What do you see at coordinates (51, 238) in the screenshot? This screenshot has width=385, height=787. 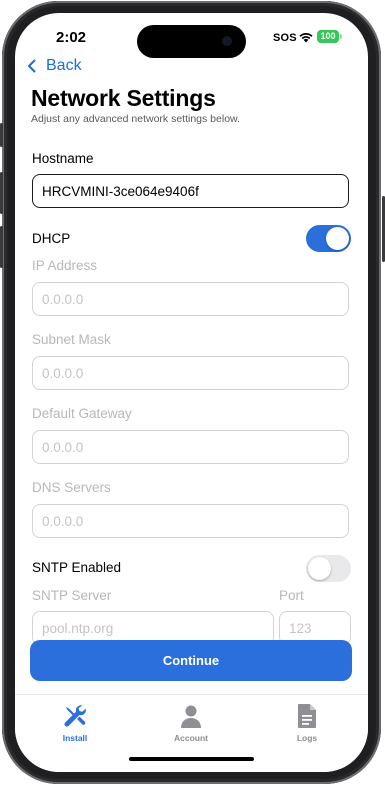 I see `dhcp-label: DHCP` at bounding box center [51, 238].